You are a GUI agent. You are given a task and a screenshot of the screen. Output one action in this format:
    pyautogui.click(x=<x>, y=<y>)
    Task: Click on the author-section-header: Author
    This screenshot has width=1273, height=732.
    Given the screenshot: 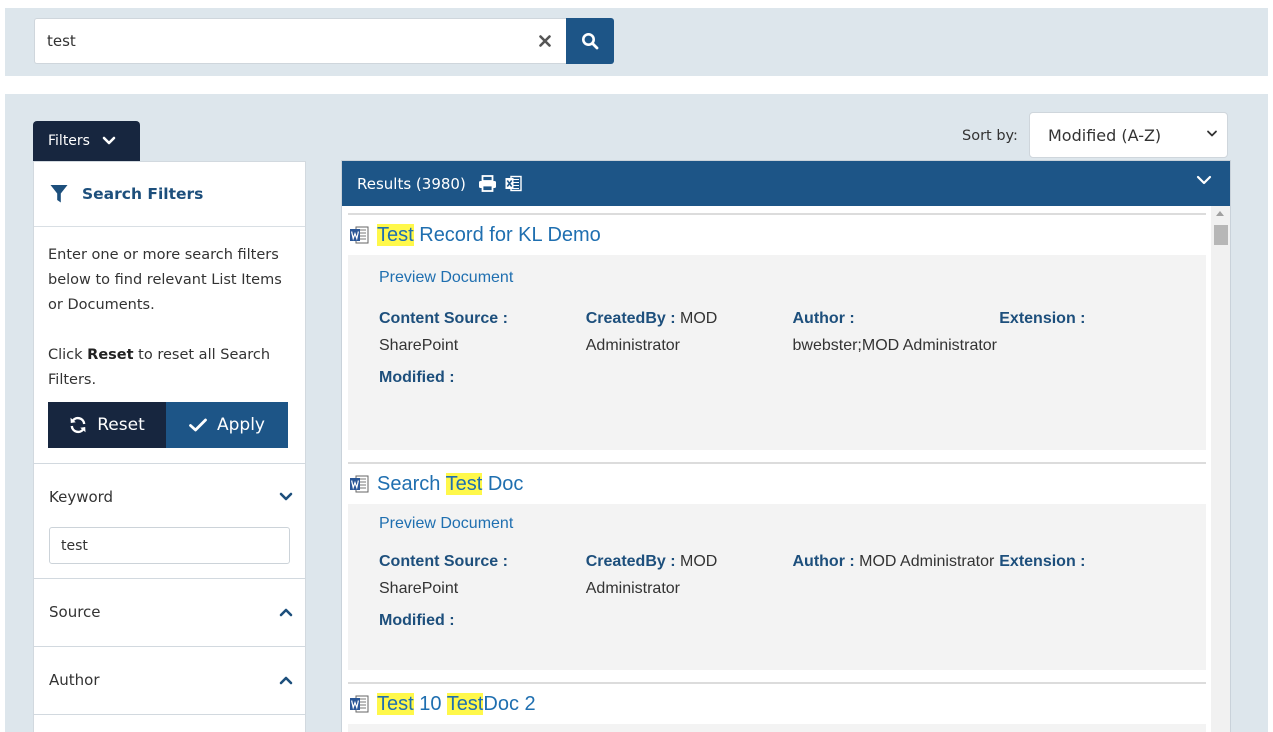 What is the action you would take?
    pyautogui.click(x=169, y=680)
    